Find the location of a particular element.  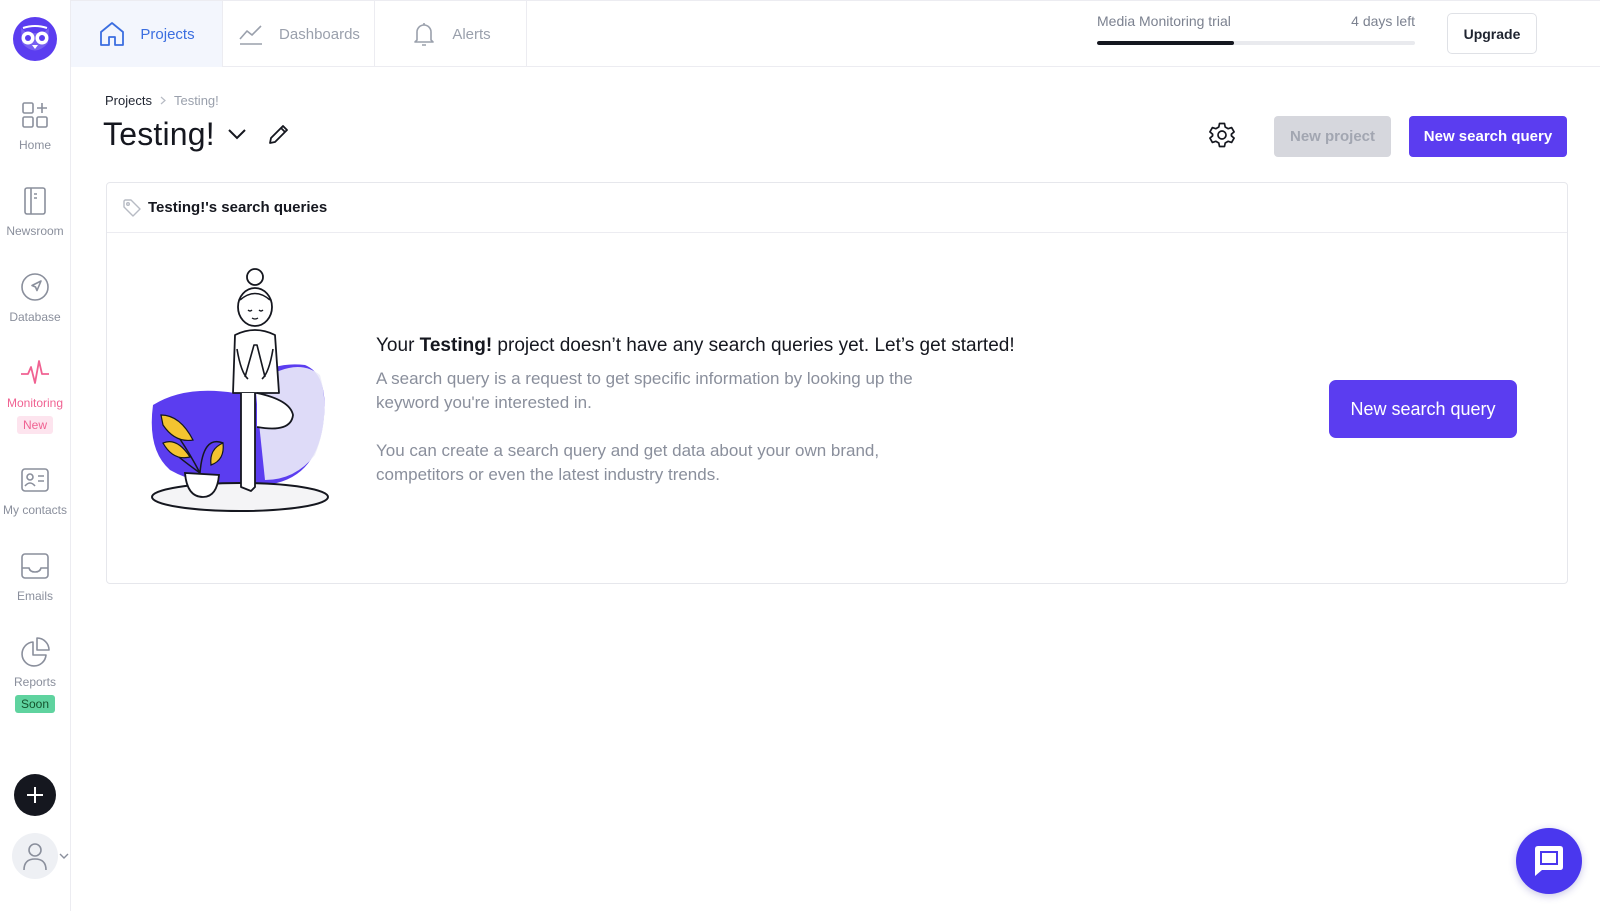

tab-projects: Projects is located at coordinates (147, 34).